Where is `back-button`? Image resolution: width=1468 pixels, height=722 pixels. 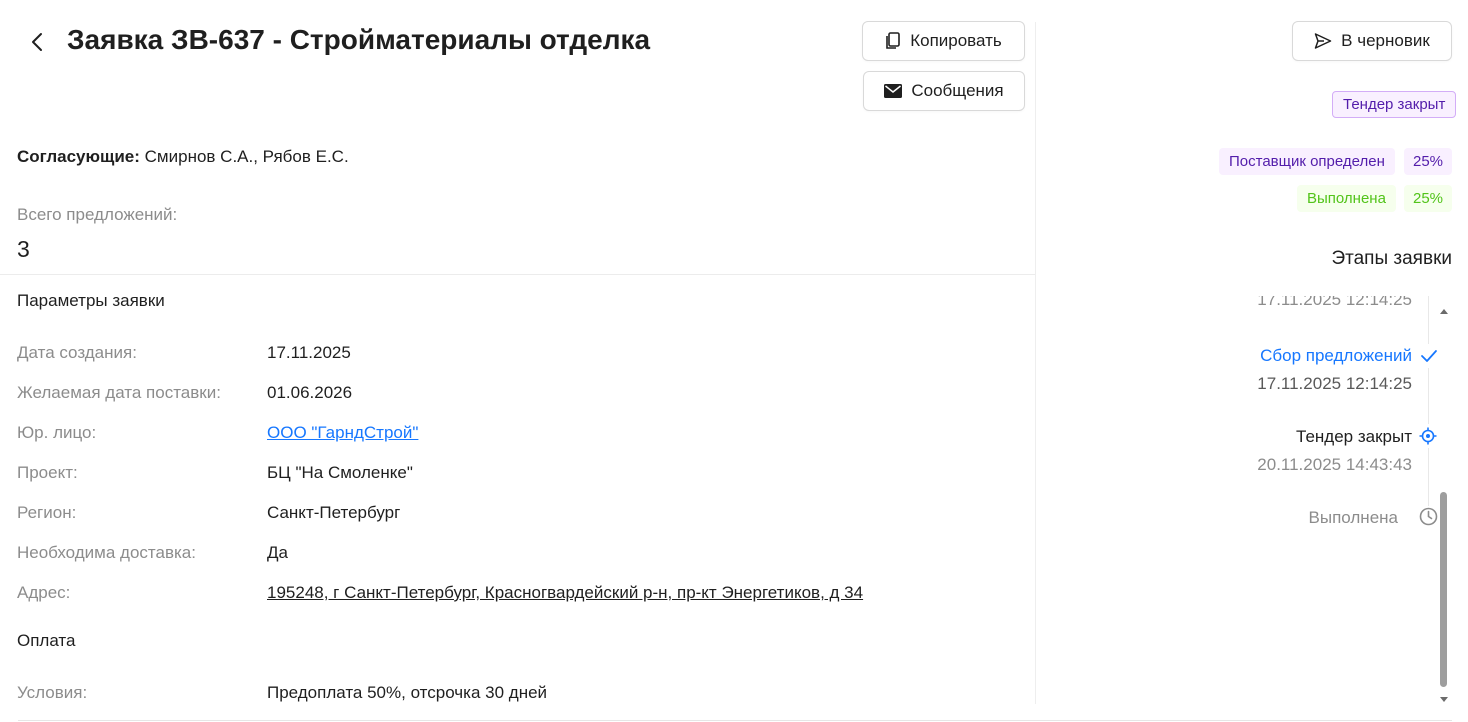 back-button is located at coordinates (37, 42).